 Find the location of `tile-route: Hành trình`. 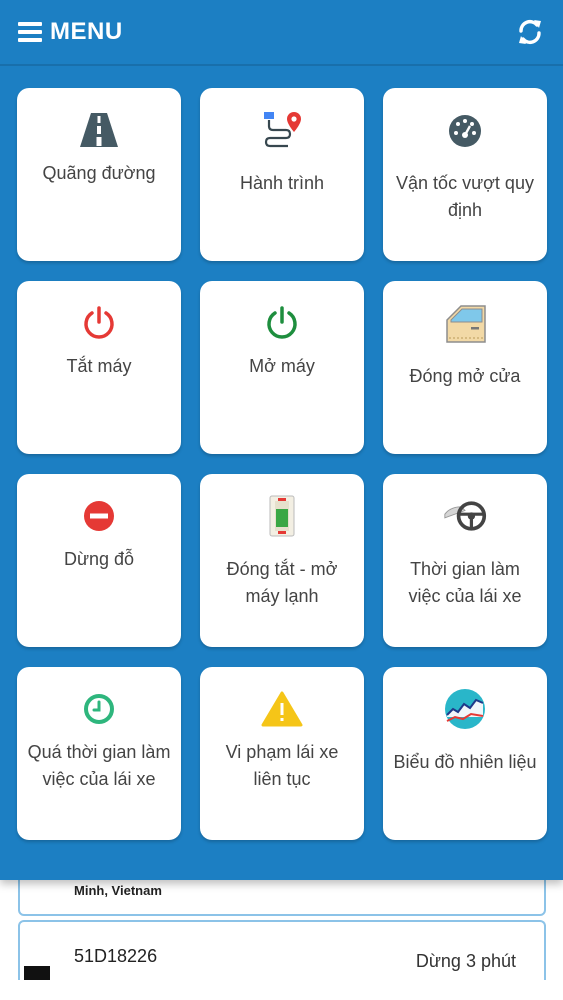

tile-route: Hành trình is located at coordinates (282, 174).